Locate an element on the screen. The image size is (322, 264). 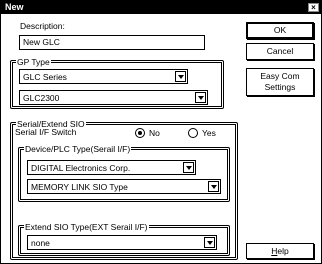
easy-com-settings-button: Easy Com Settings is located at coordinates (280, 82).